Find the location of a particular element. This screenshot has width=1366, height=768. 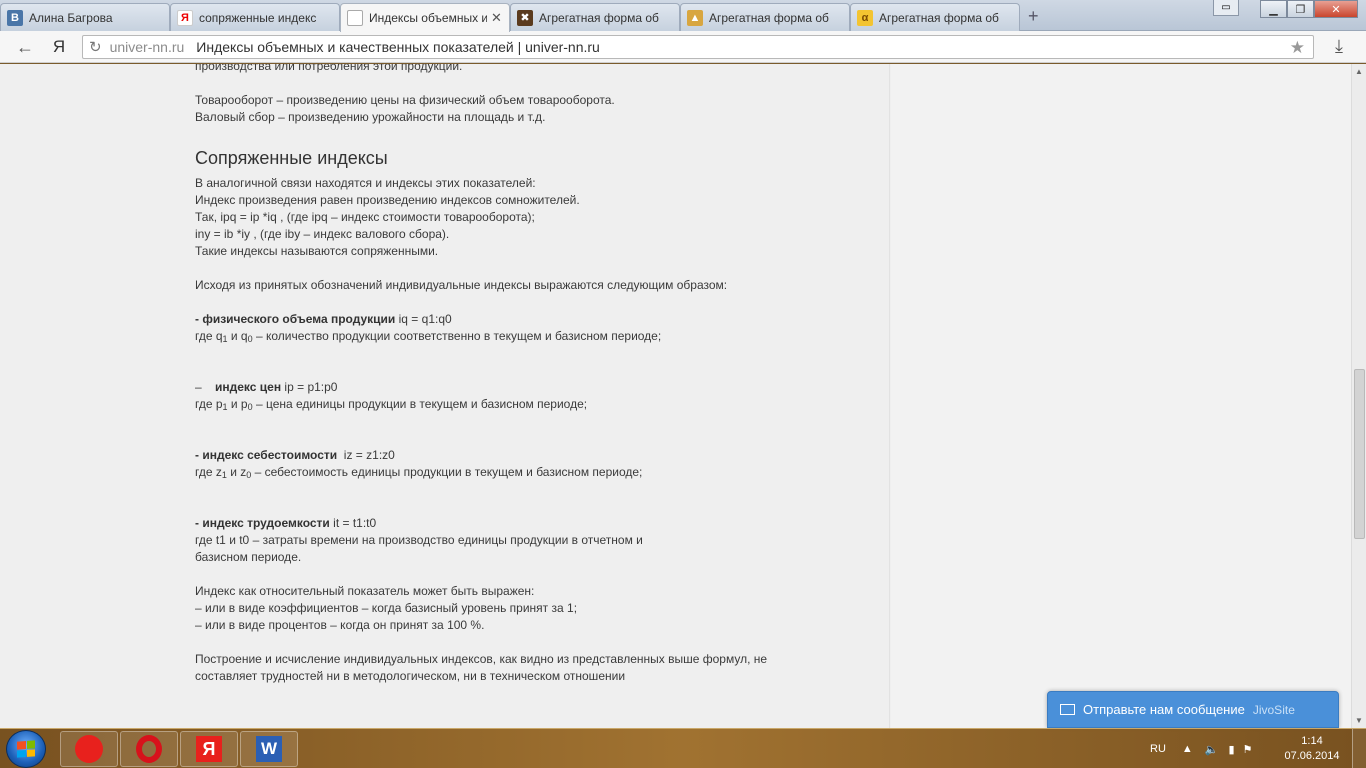

tab-4: ✖ Агрегатная форма об is located at coordinates (595, 17).